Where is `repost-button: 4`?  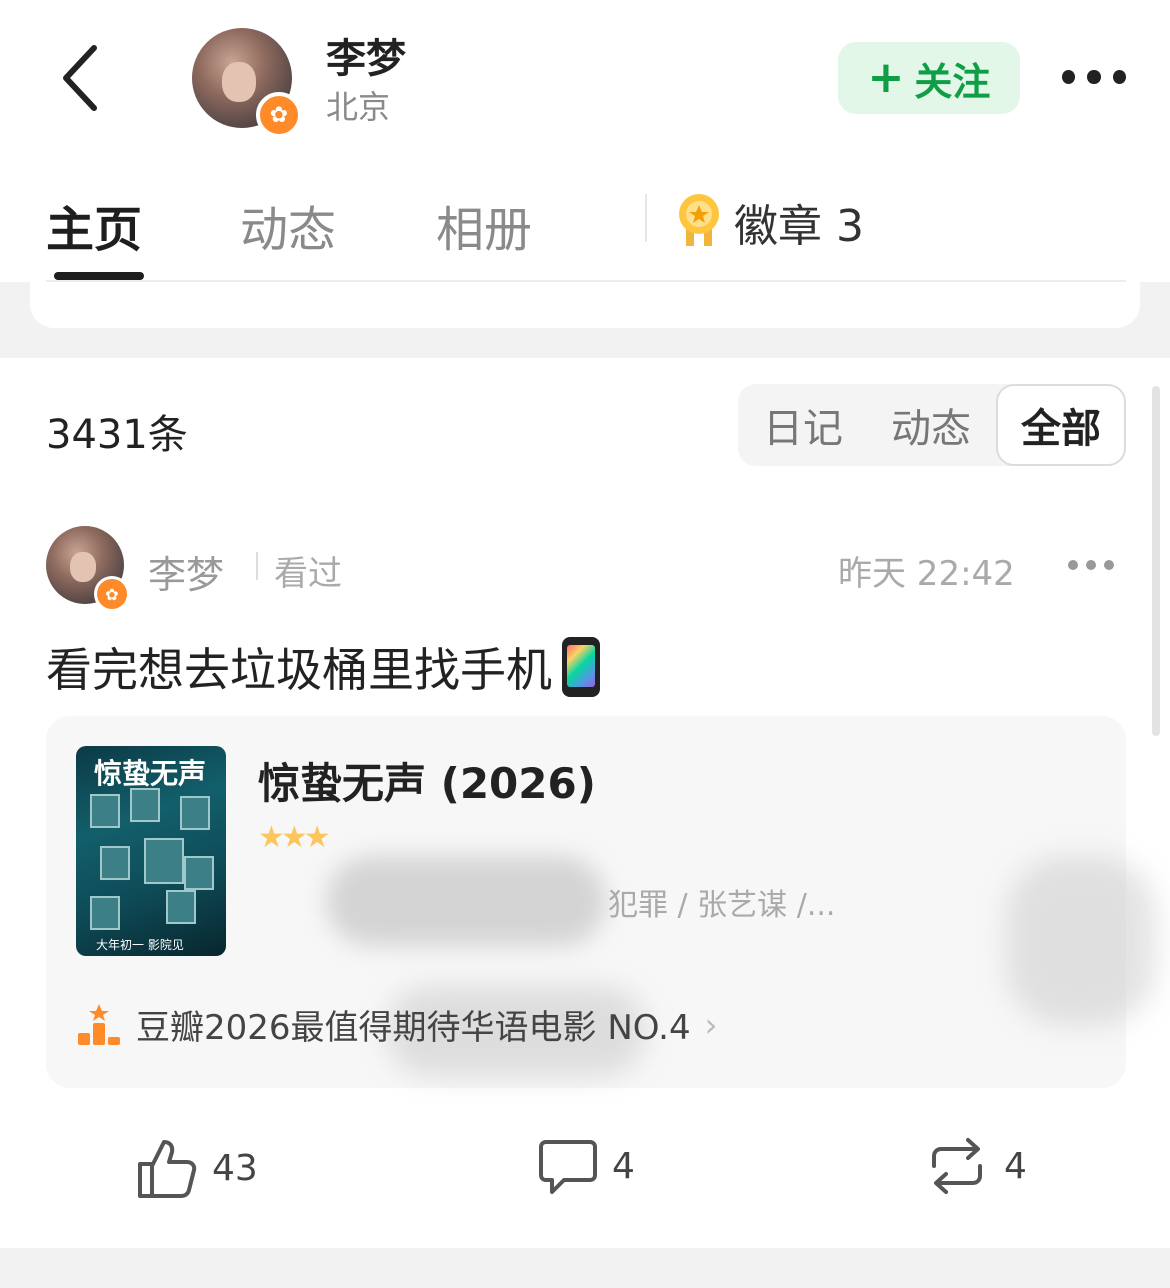
repost-button: 4 is located at coordinates (975, 1166).